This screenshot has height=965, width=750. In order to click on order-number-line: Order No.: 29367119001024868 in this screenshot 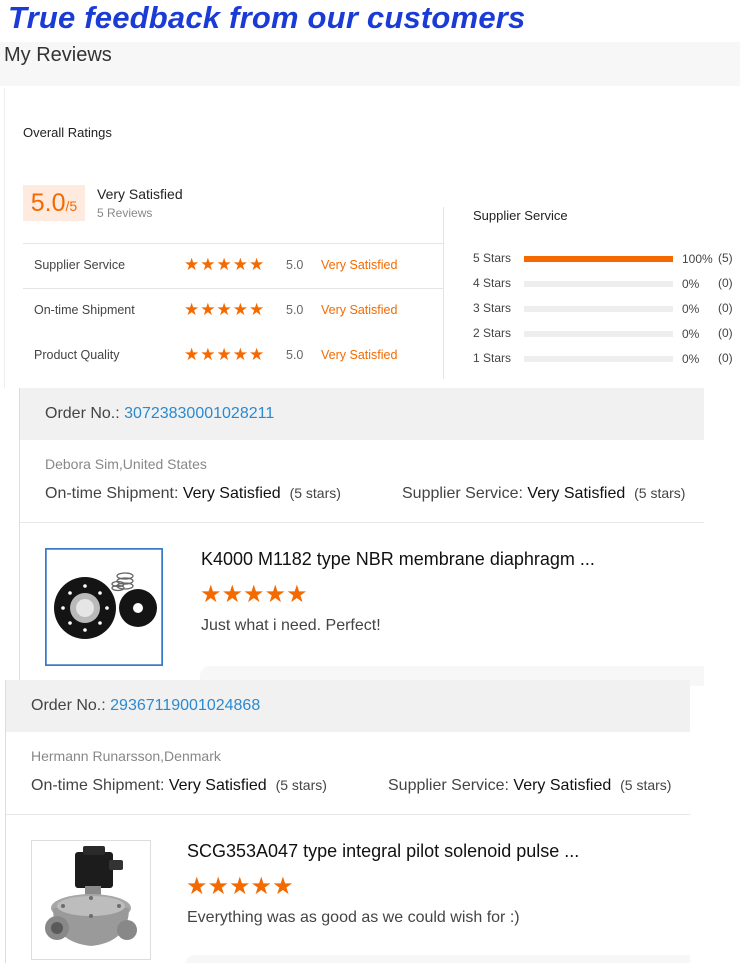, I will do `click(145, 706)`.